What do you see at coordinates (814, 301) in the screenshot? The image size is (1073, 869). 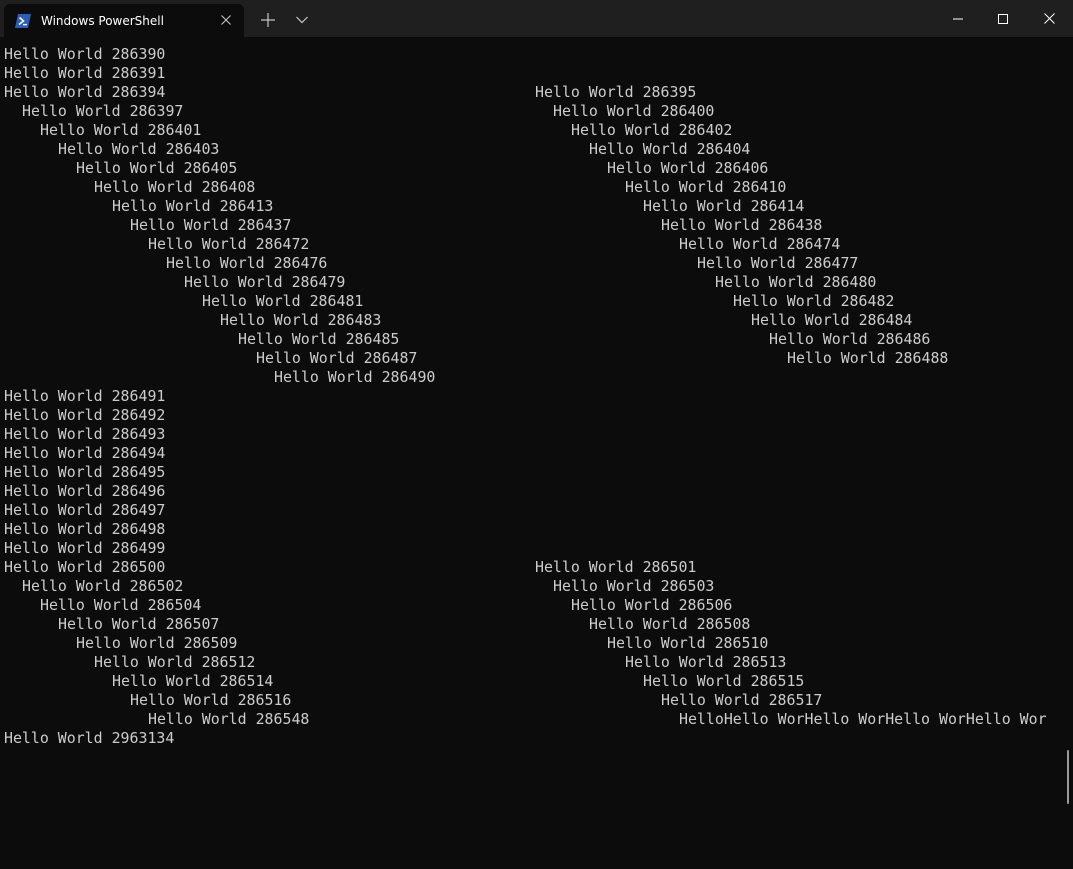 I see `terminal-line: Hello World 286482` at bounding box center [814, 301].